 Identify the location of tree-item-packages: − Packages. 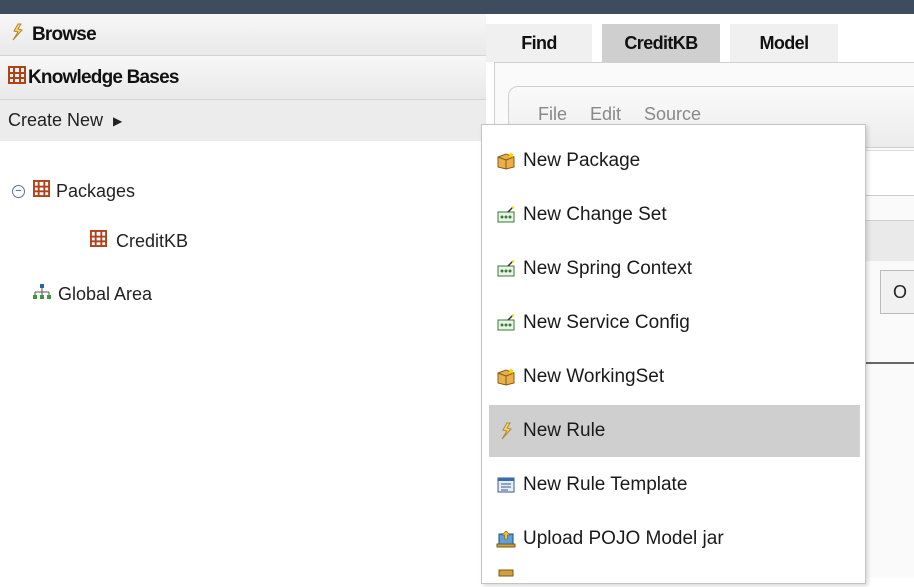
(73, 191).